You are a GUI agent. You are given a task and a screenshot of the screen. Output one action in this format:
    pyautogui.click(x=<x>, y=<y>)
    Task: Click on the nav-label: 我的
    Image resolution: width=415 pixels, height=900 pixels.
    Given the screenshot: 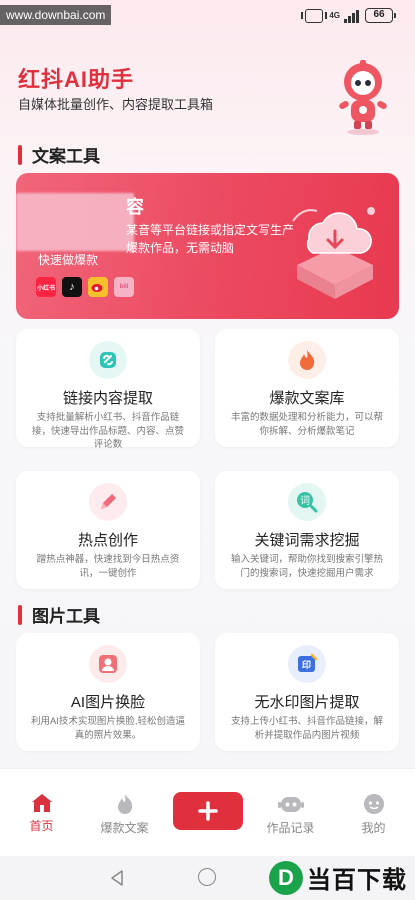 What is the action you would take?
    pyautogui.click(x=373, y=828)
    